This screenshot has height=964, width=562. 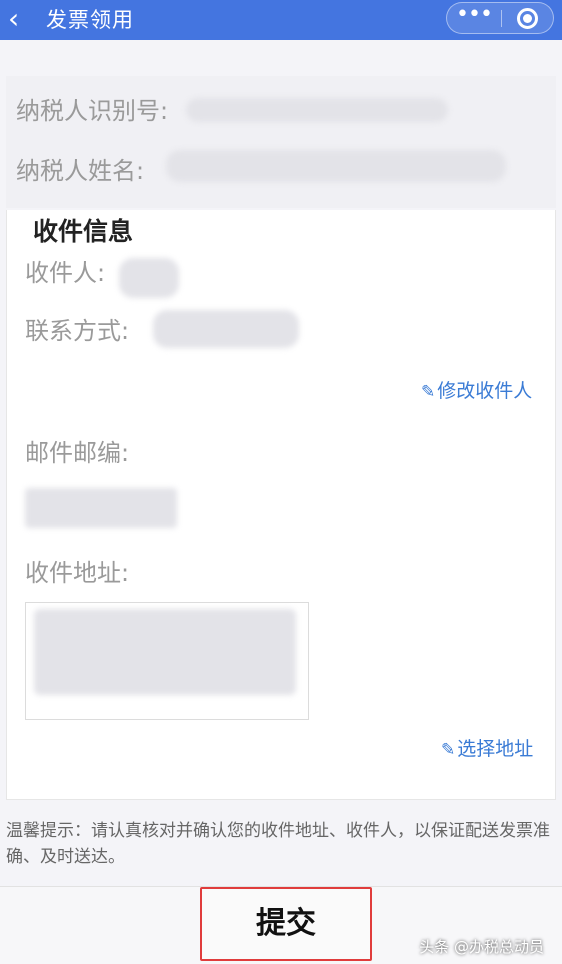 I want to click on top-nav-bar: ‹ 发票领用 •••, so click(x=281, y=20).